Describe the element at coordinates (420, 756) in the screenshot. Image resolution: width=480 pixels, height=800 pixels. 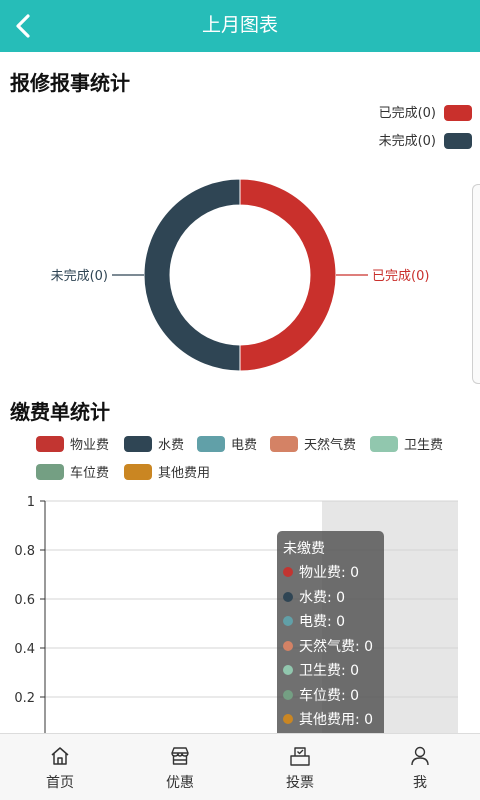
I see `person-icon` at that location.